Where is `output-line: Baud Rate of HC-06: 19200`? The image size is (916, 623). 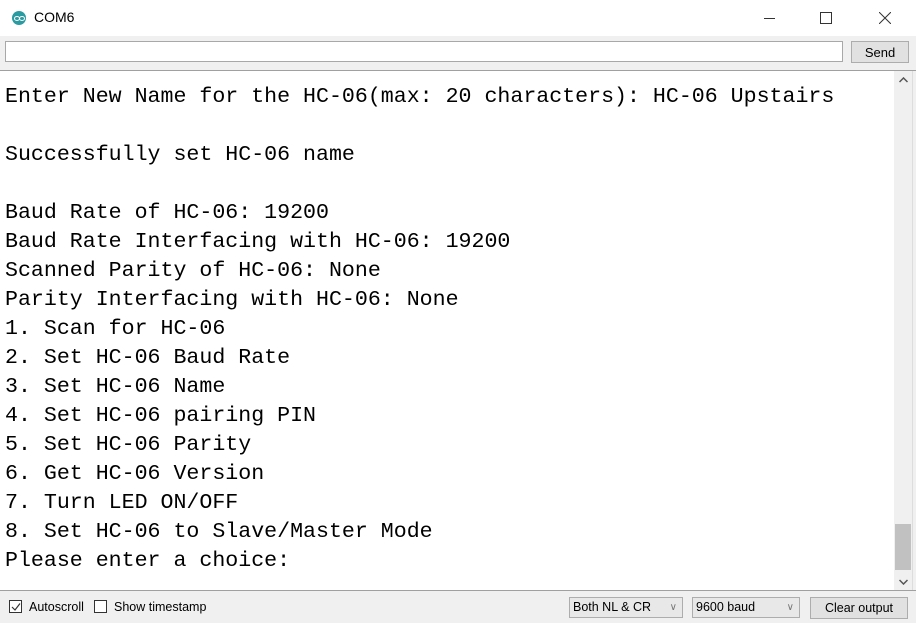
output-line: Baud Rate of HC-06: 19200 is located at coordinates (167, 213).